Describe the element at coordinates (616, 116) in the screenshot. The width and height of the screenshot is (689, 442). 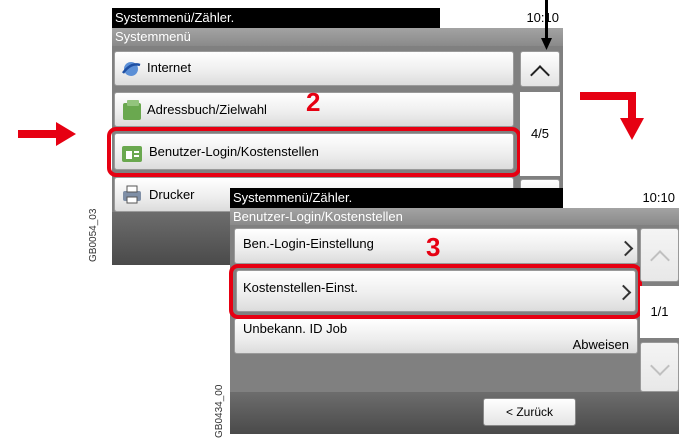
I see `arrow-down-right-icon` at that location.